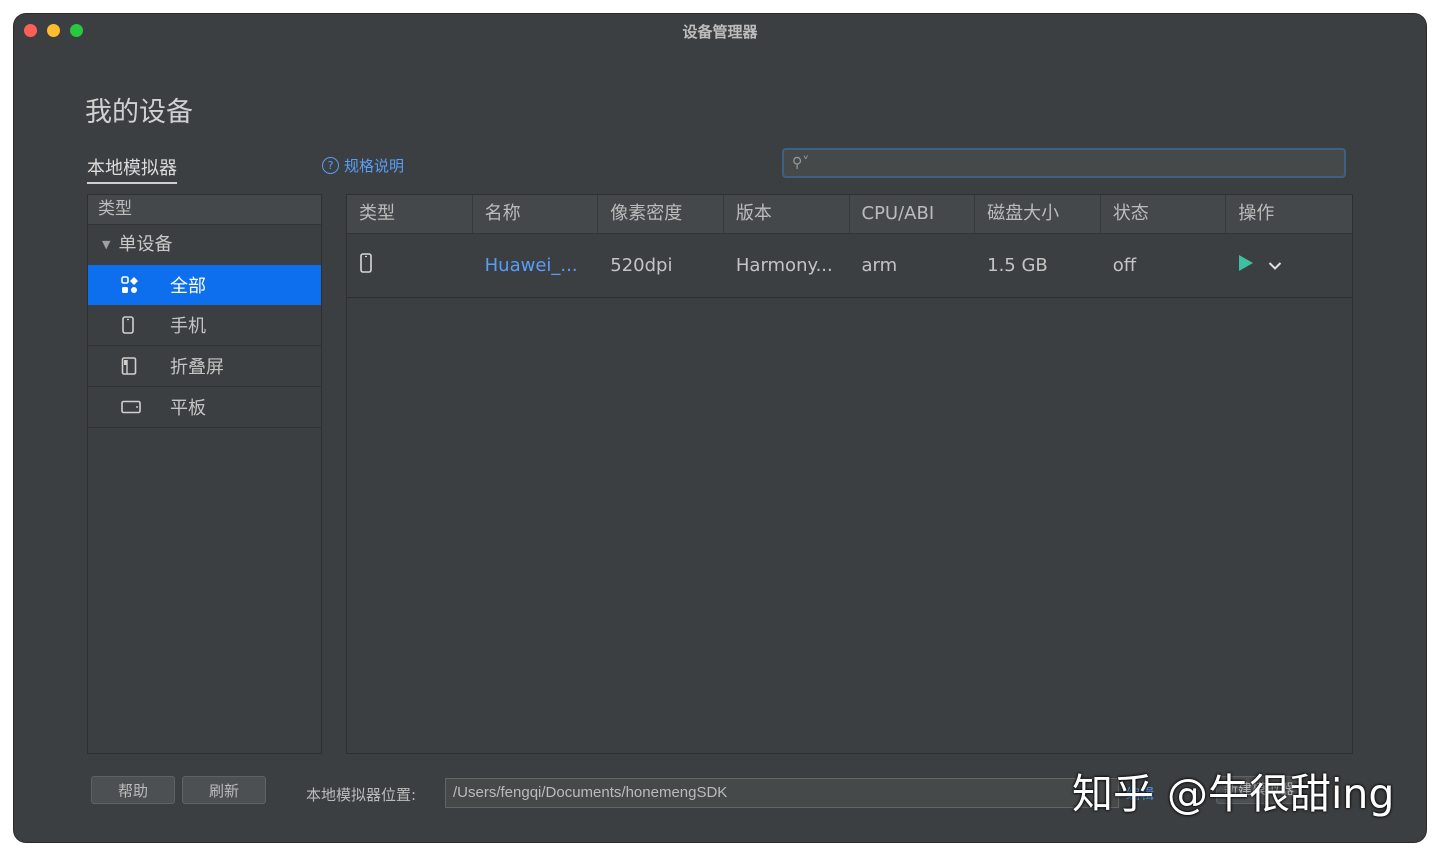 Image resolution: width=1440 pixels, height=856 pixels. What do you see at coordinates (410, 214) in the screenshot?
I see `column-header-type: 类型` at bounding box center [410, 214].